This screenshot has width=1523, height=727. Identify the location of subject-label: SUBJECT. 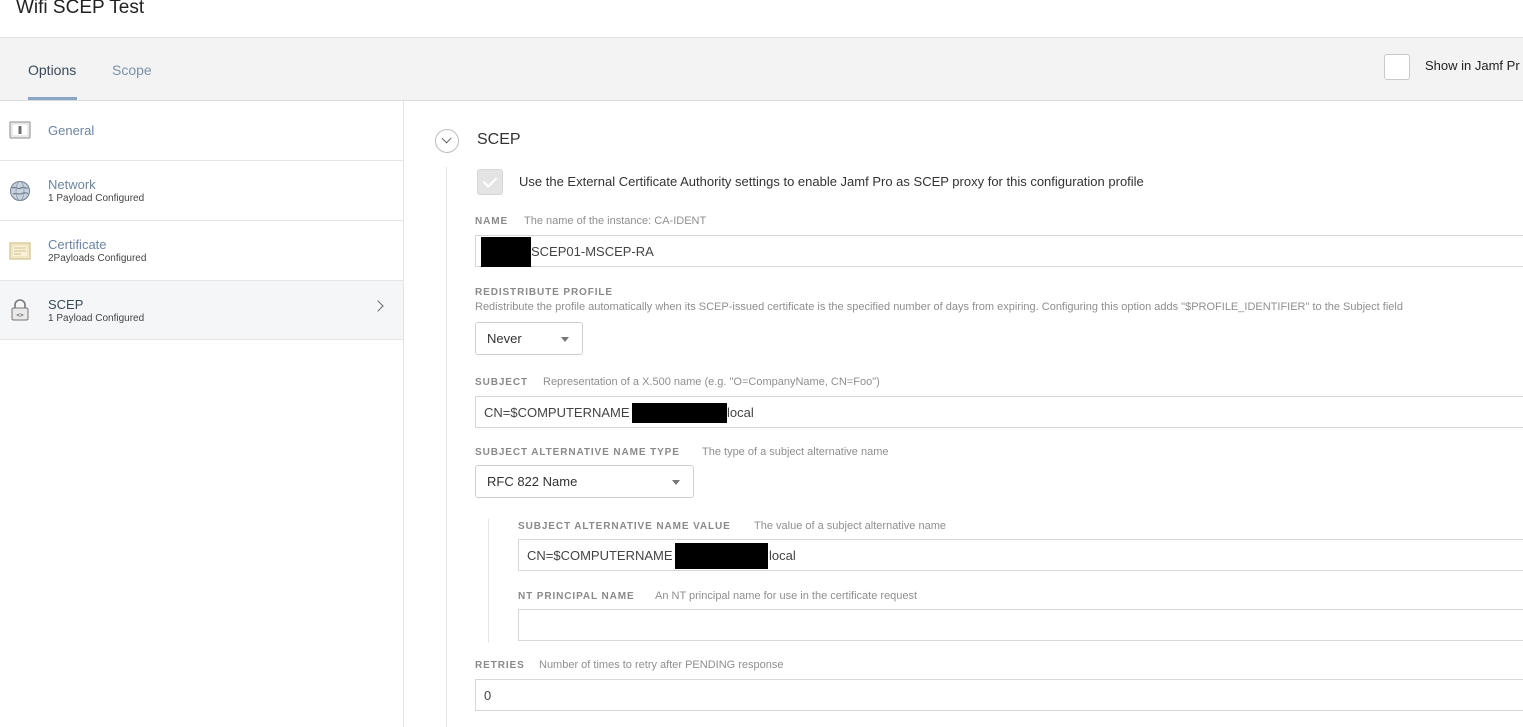
(501, 382).